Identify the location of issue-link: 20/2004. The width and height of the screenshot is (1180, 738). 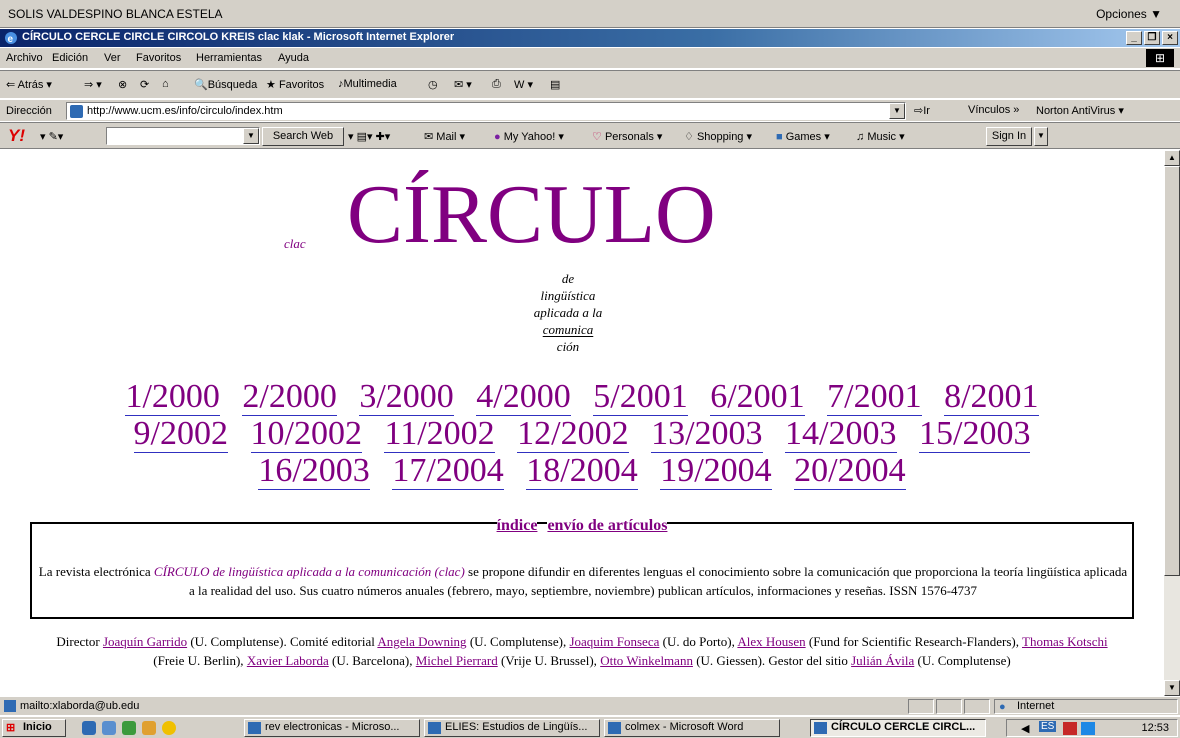
(850, 471).